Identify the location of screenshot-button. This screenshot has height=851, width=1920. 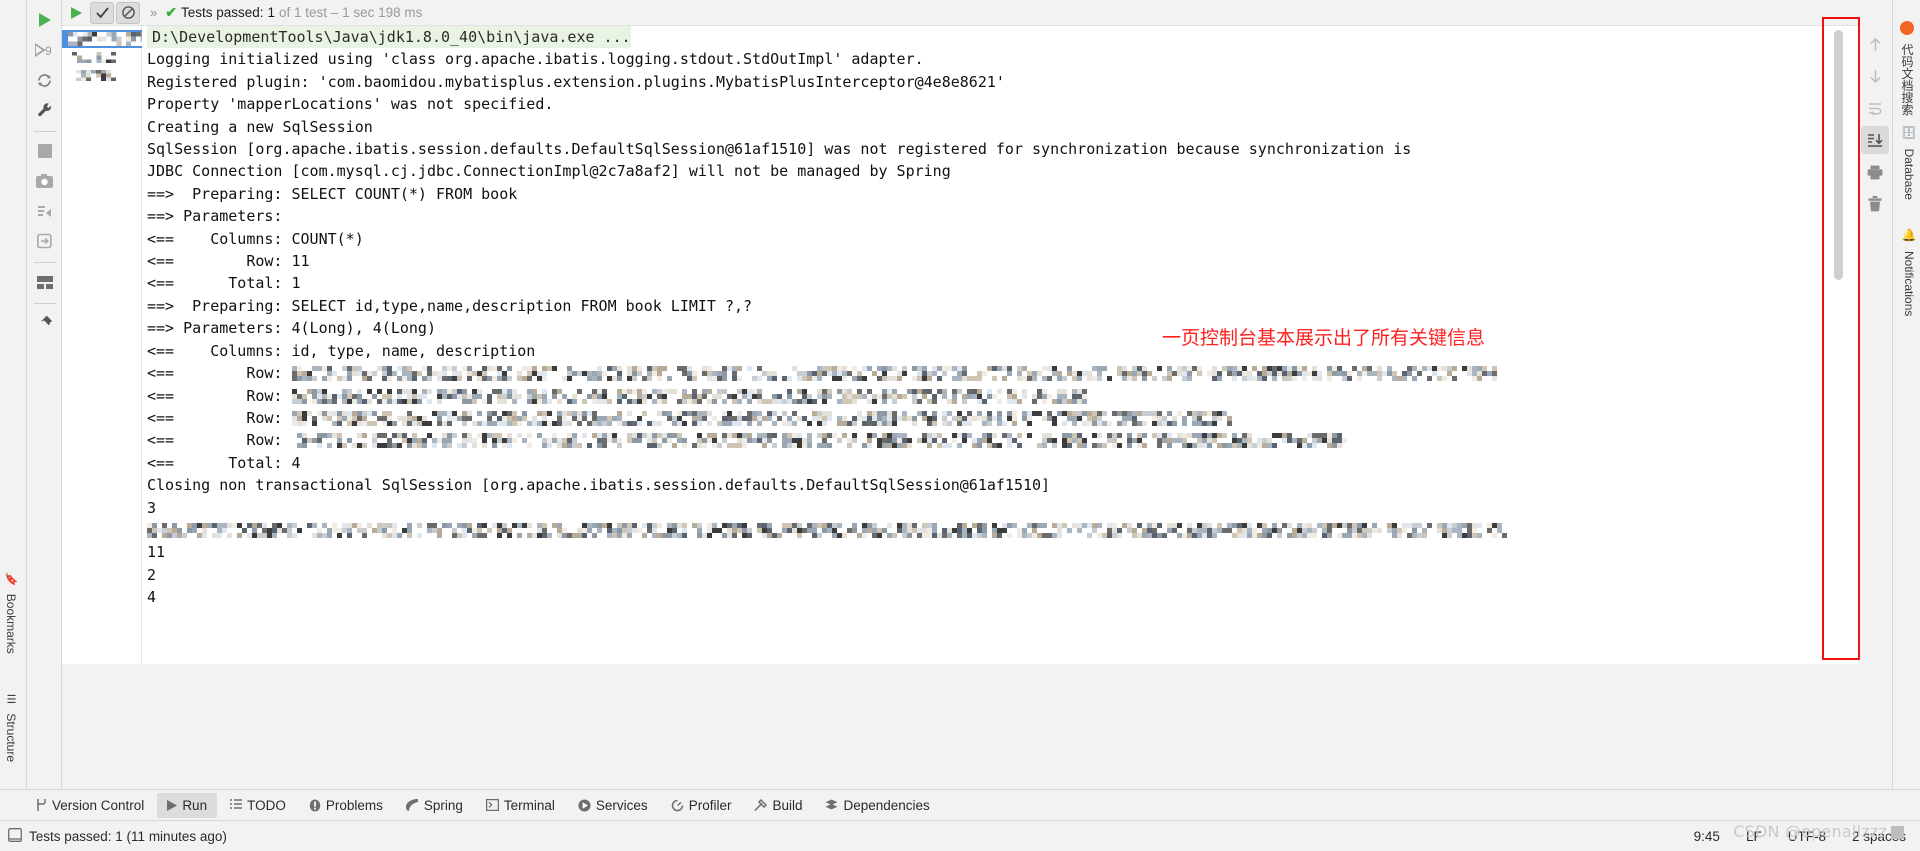
(45, 181).